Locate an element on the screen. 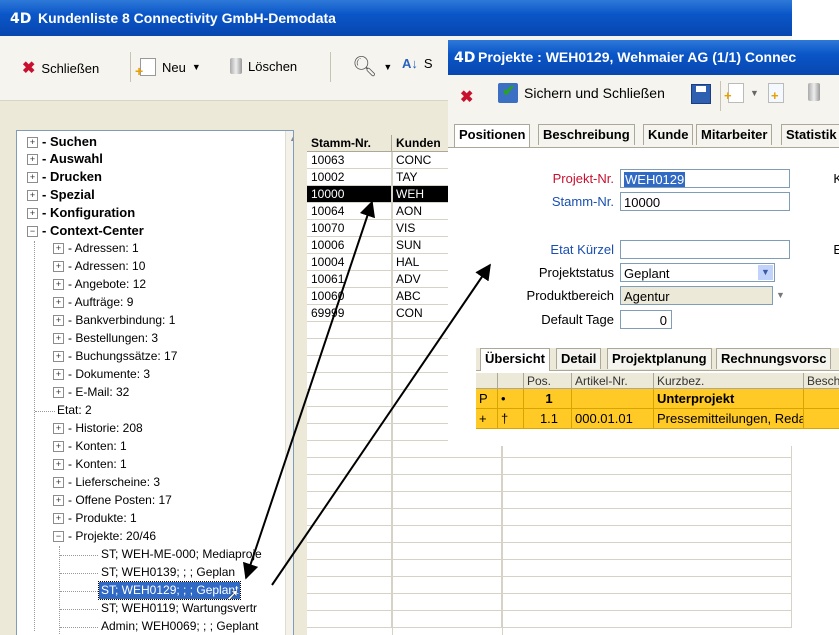 The width and height of the screenshot is (839, 635). default-tage-field: 0 is located at coordinates (646, 319).